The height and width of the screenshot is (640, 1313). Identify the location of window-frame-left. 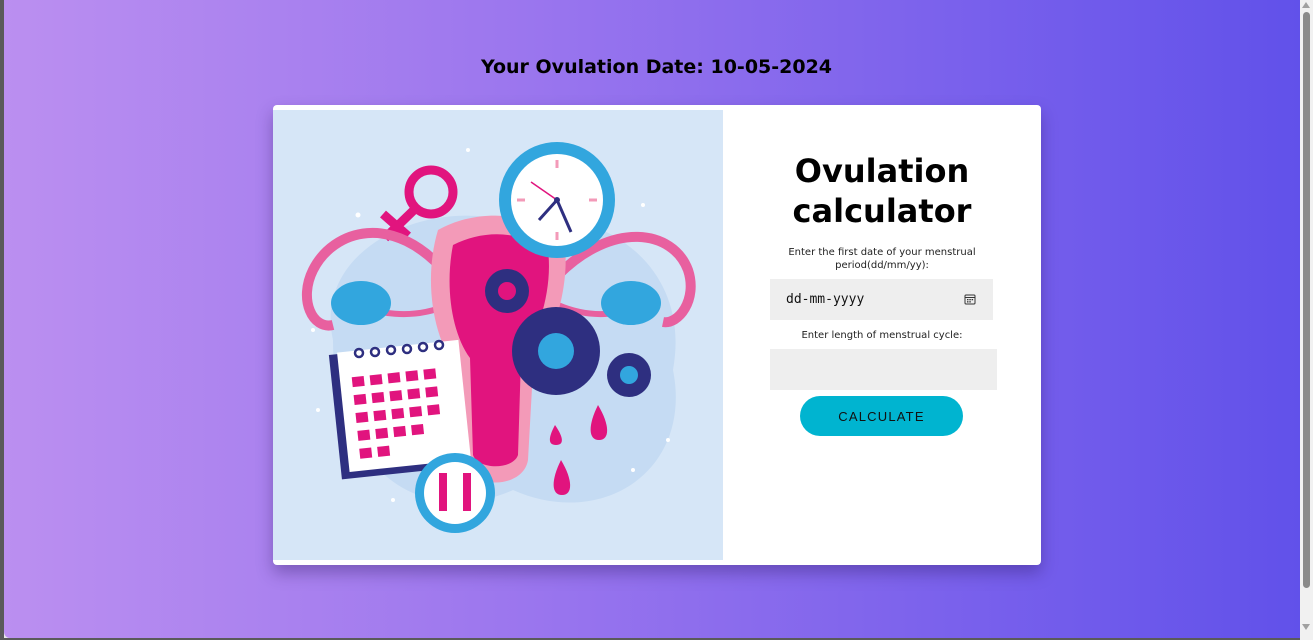
(2, 320).